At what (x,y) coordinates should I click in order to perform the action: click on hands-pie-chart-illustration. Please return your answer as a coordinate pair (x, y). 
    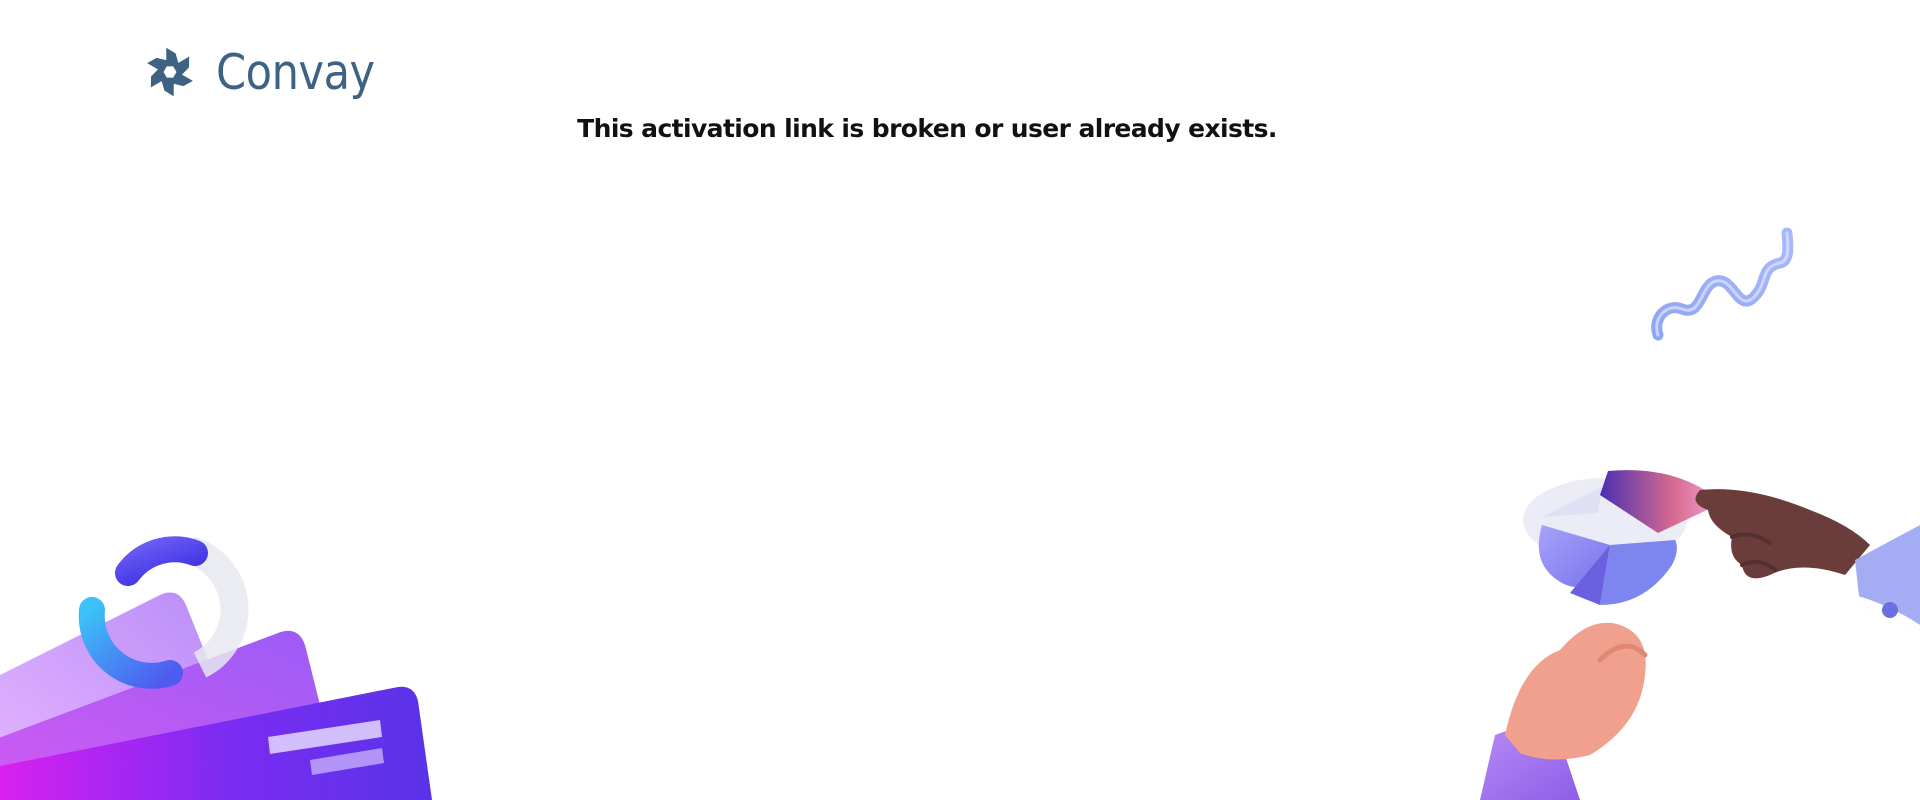
    Looking at the image, I should click on (1700, 635).